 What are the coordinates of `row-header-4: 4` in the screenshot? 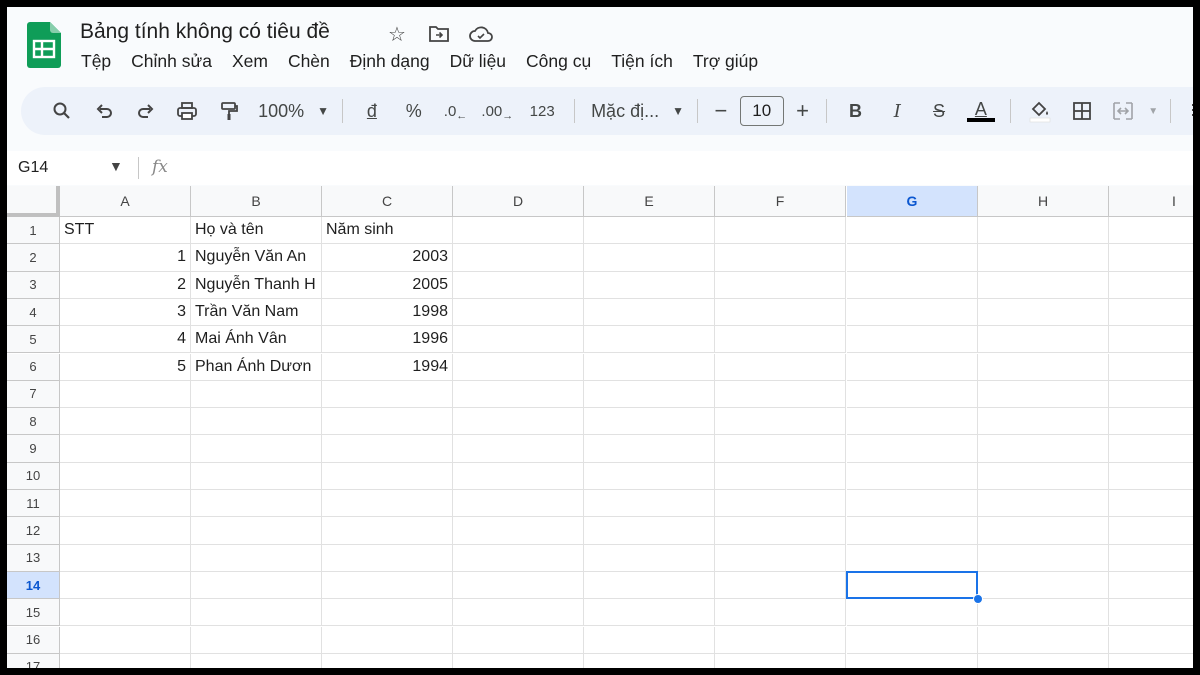 It's located at (33, 312).